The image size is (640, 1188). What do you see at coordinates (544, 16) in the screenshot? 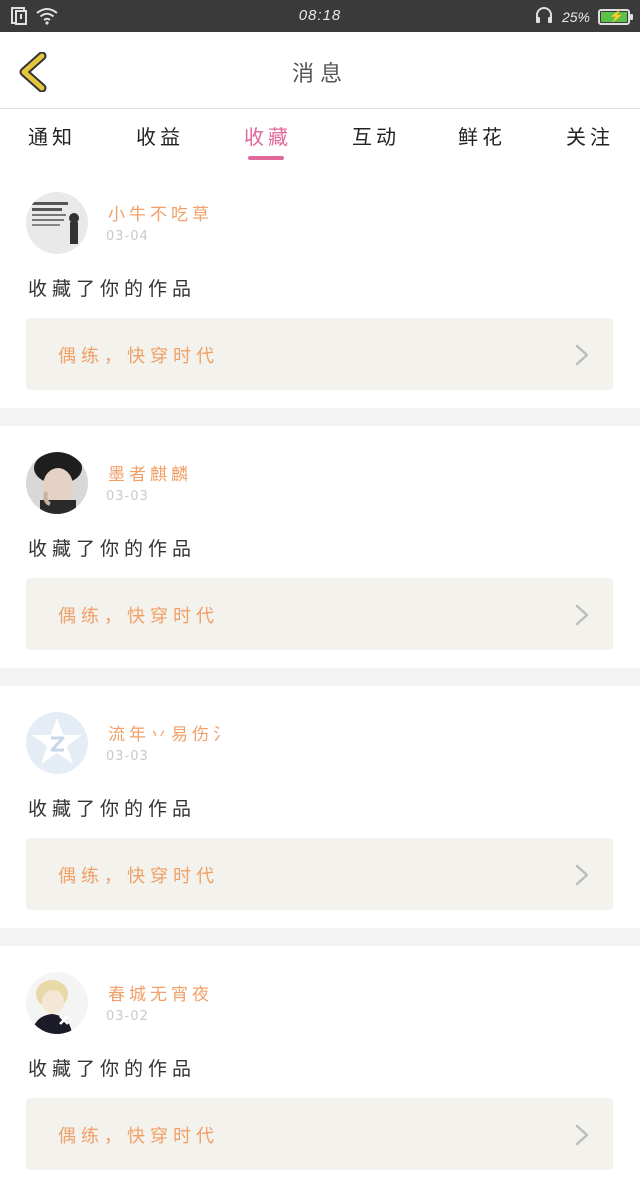
I see `headset-icon` at bounding box center [544, 16].